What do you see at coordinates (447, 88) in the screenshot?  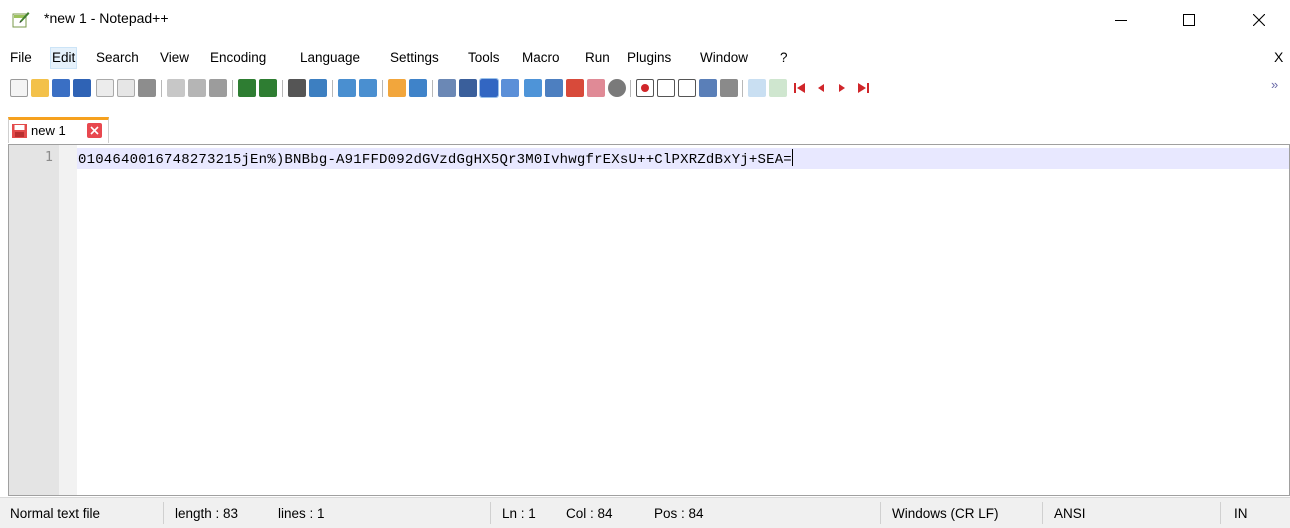 I see `word-wrap-icon` at bounding box center [447, 88].